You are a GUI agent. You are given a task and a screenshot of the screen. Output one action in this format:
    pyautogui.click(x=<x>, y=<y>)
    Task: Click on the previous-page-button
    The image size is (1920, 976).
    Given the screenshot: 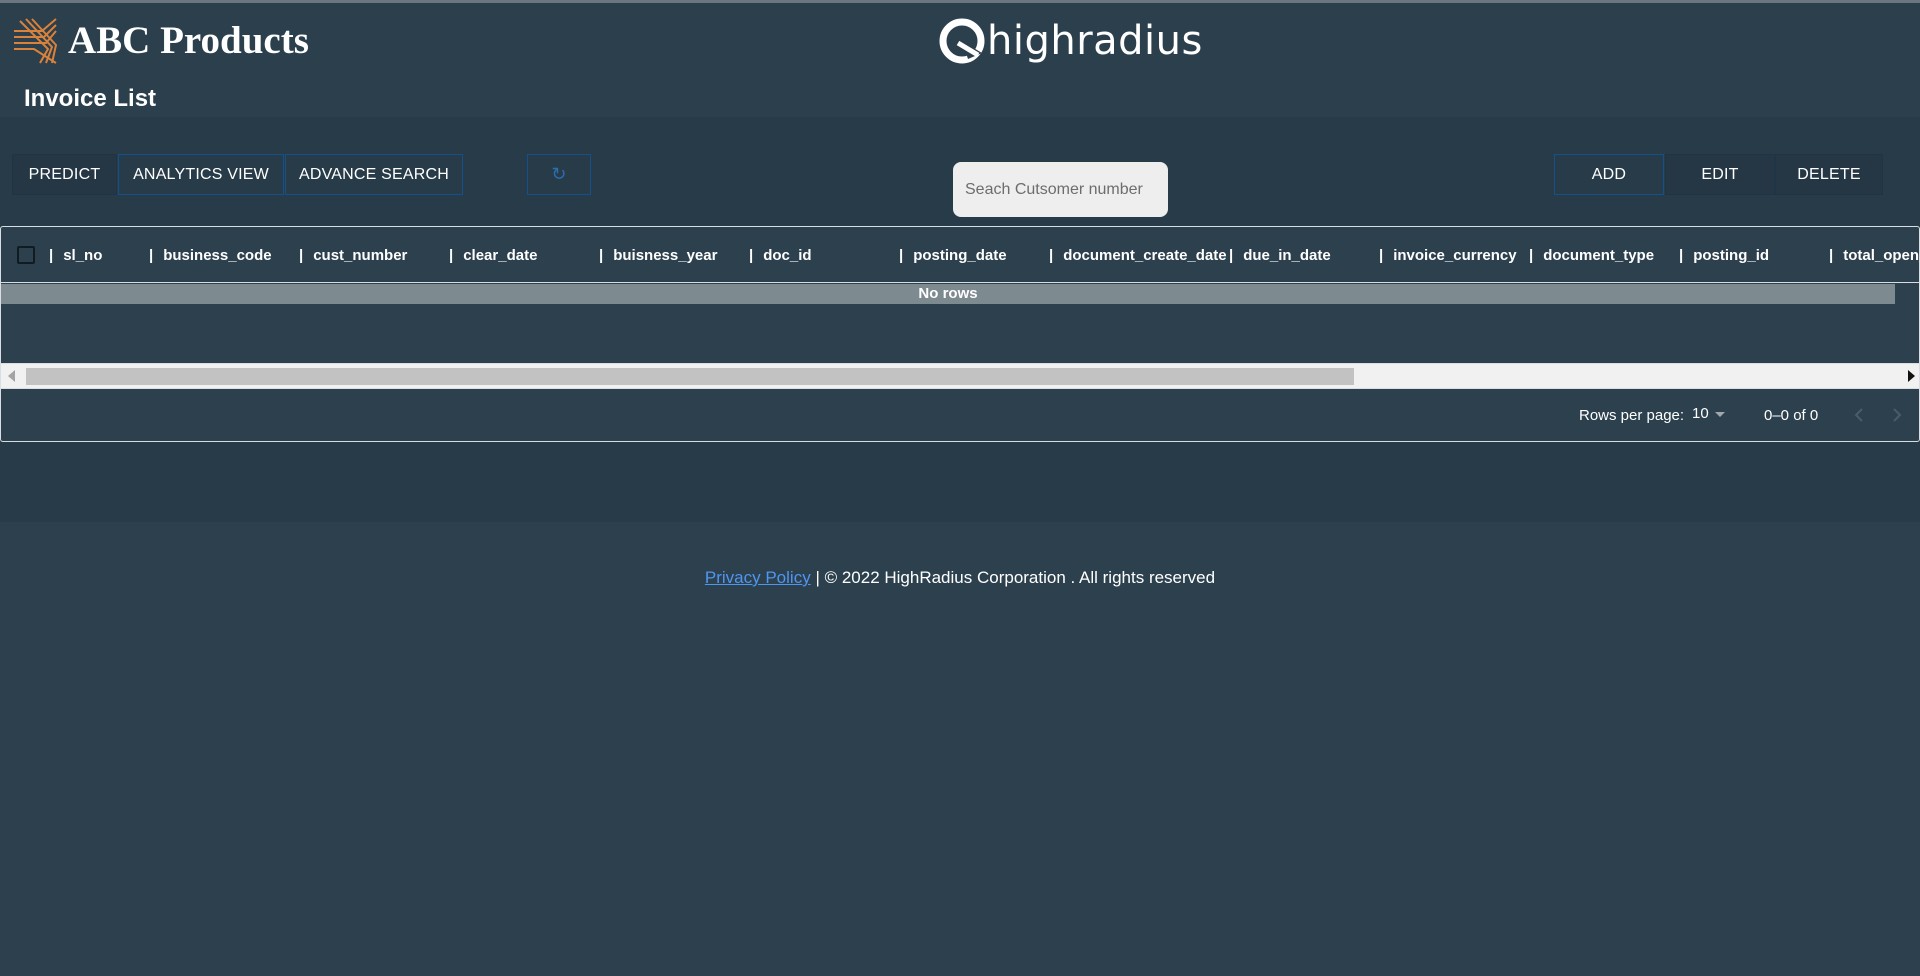 What is the action you would take?
    pyautogui.click(x=1859, y=415)
    